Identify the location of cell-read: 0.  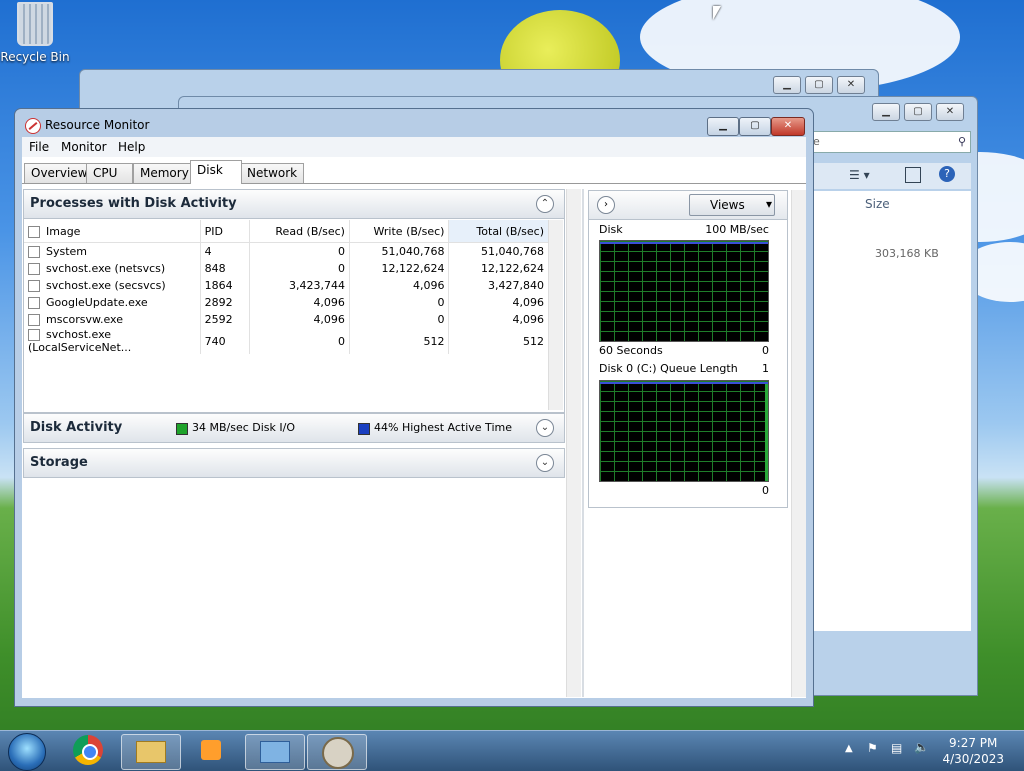
(299, 251).